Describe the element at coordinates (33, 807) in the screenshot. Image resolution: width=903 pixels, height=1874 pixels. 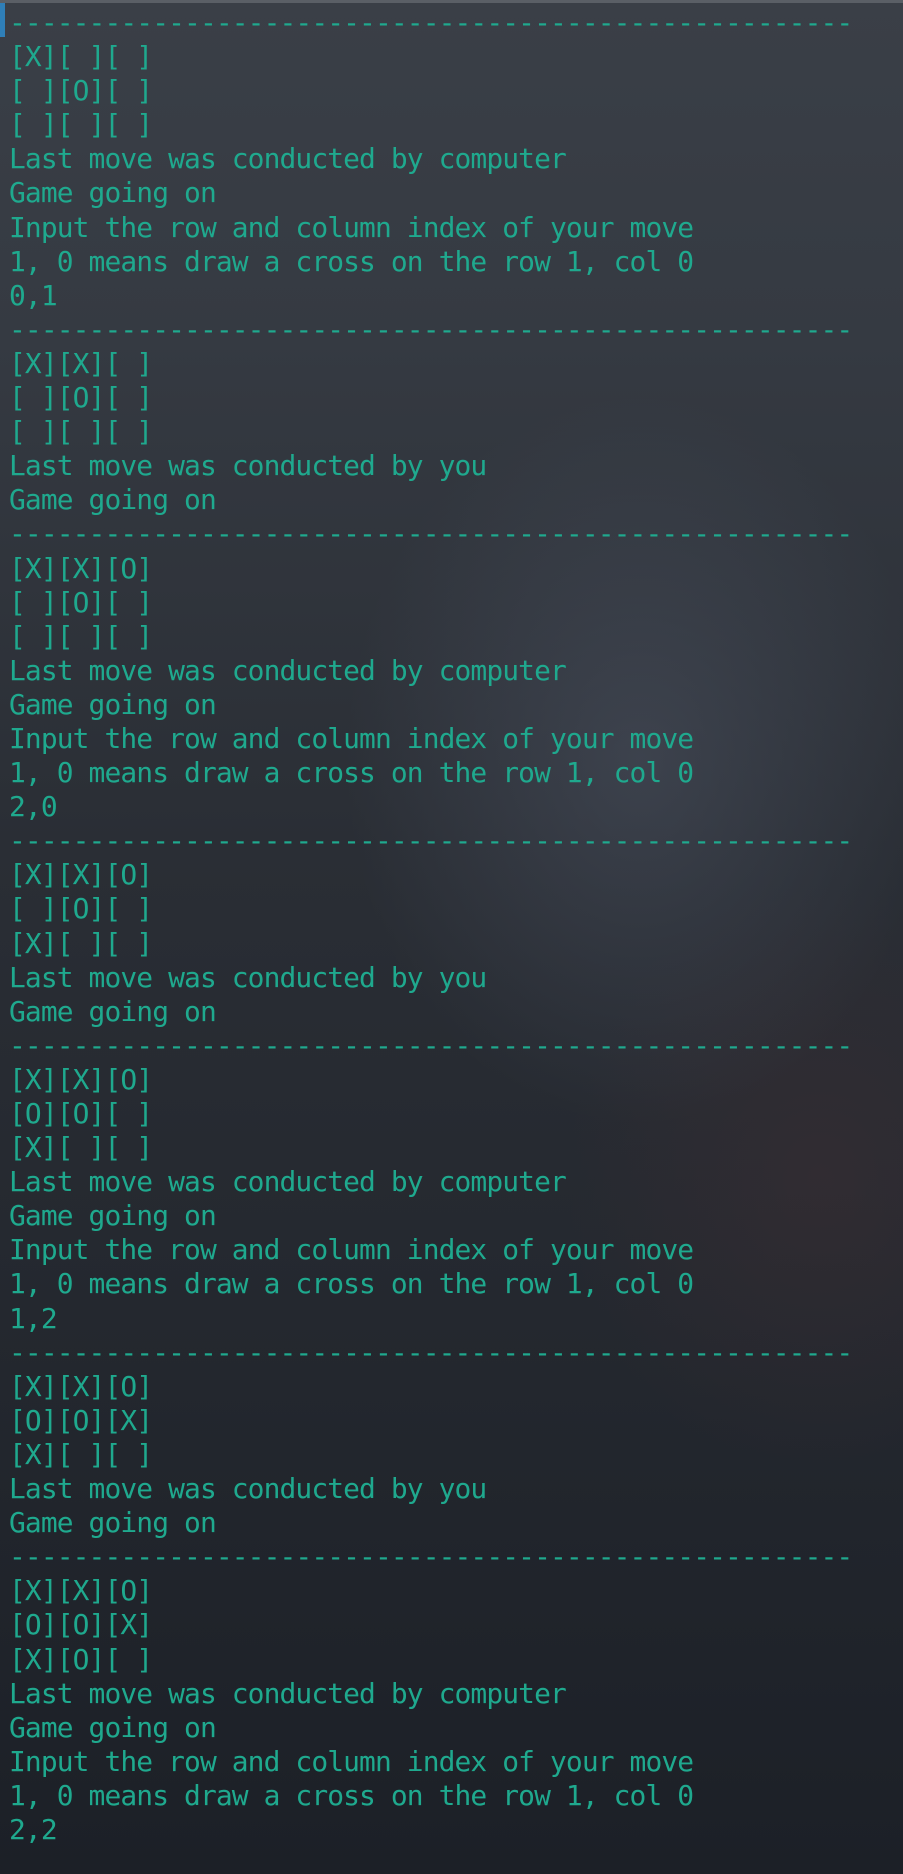
I see `user-input-line: 2,0` at that location.